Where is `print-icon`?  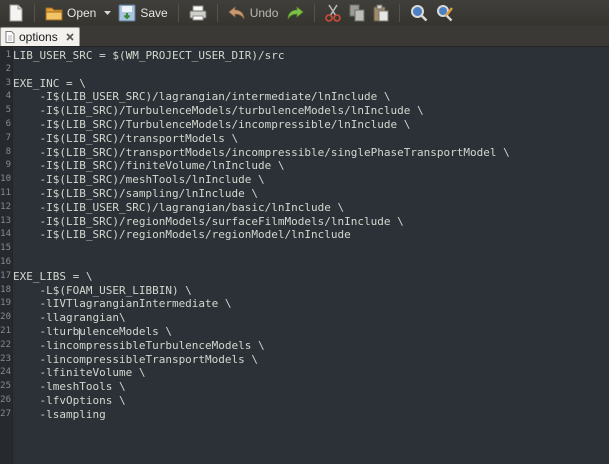 print-icon is located at coordinates (198, 13).